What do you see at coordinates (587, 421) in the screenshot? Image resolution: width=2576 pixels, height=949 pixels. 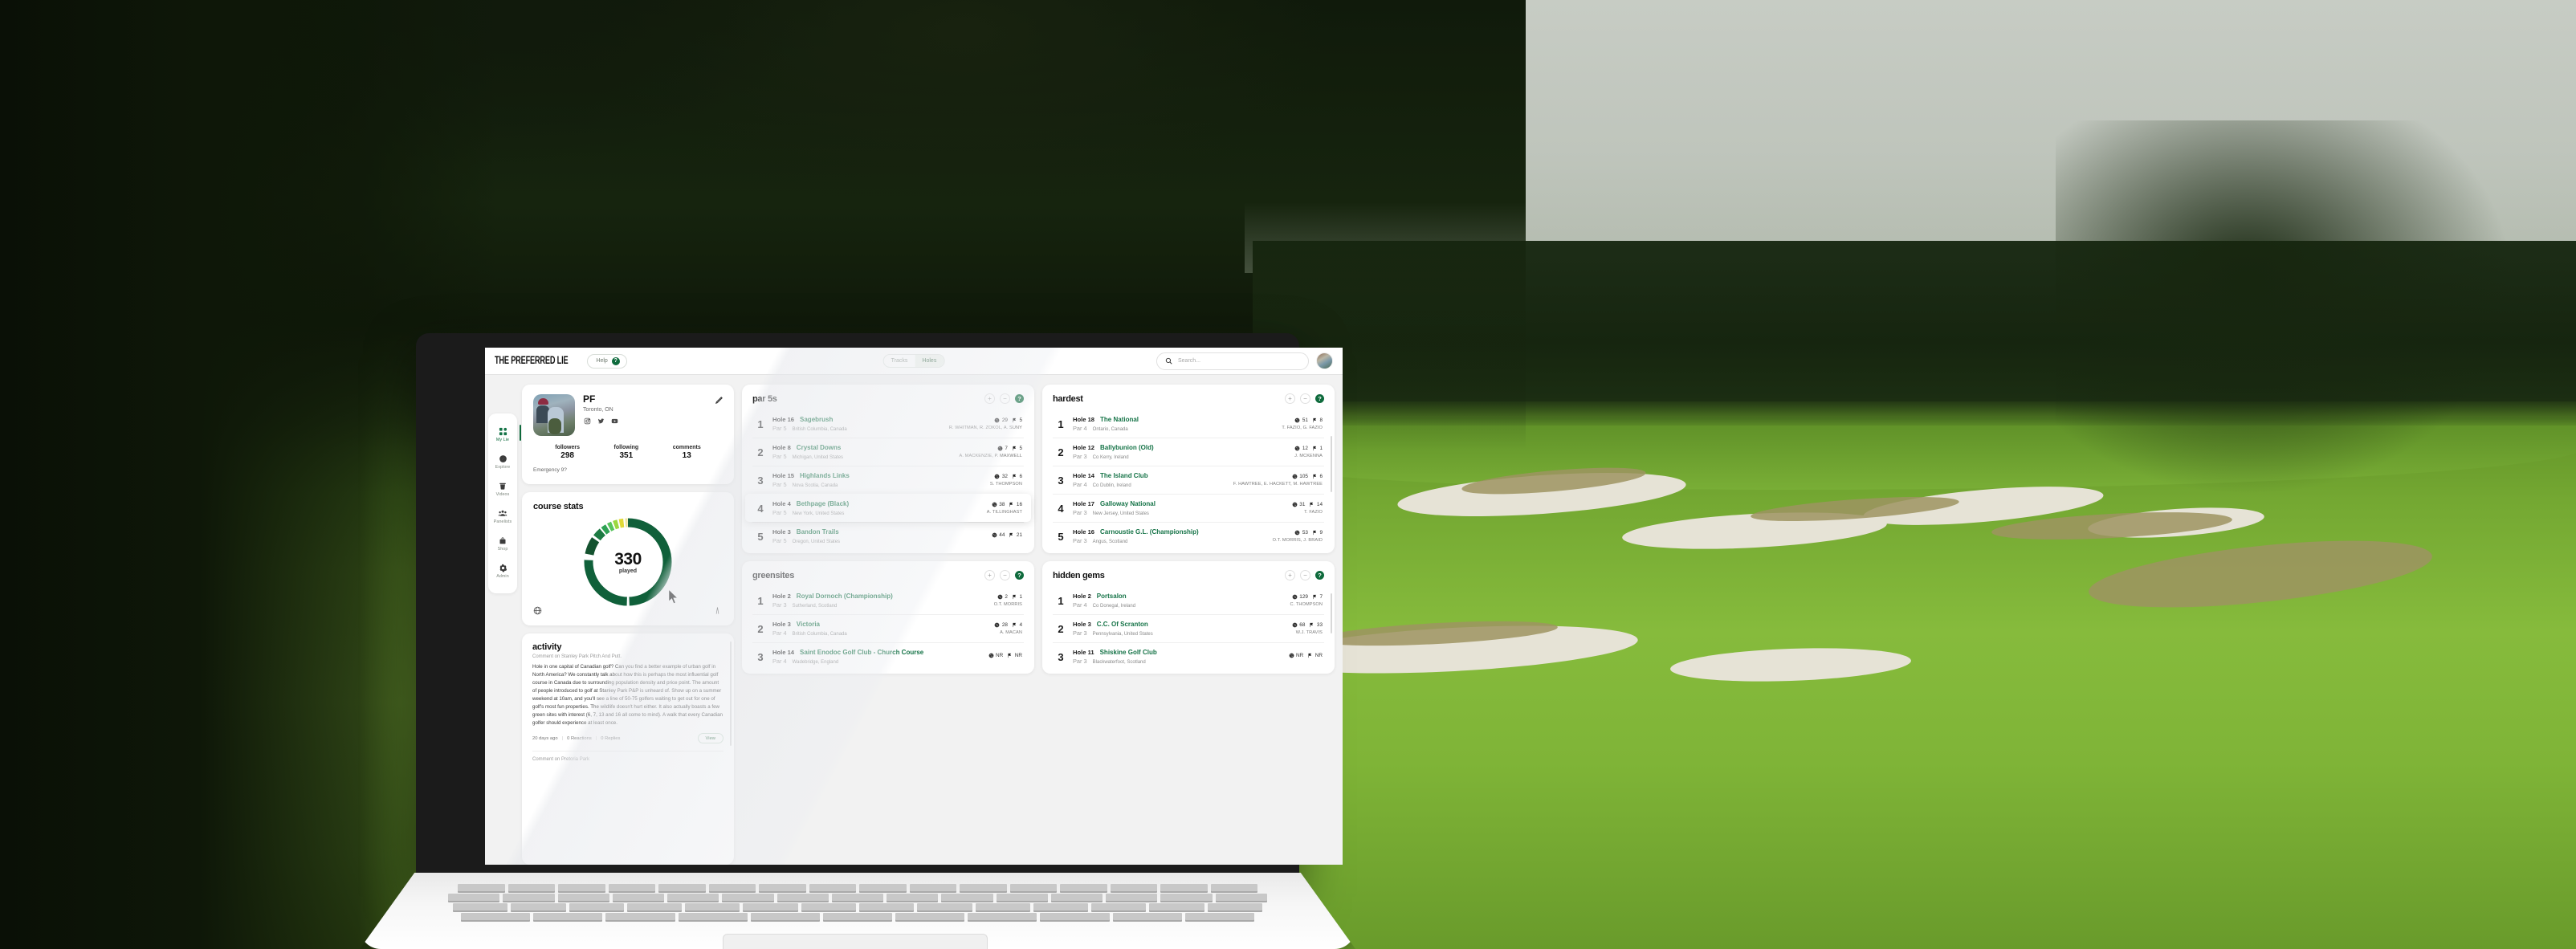 I see `instagram-icon` at bounding box center [587, 421].